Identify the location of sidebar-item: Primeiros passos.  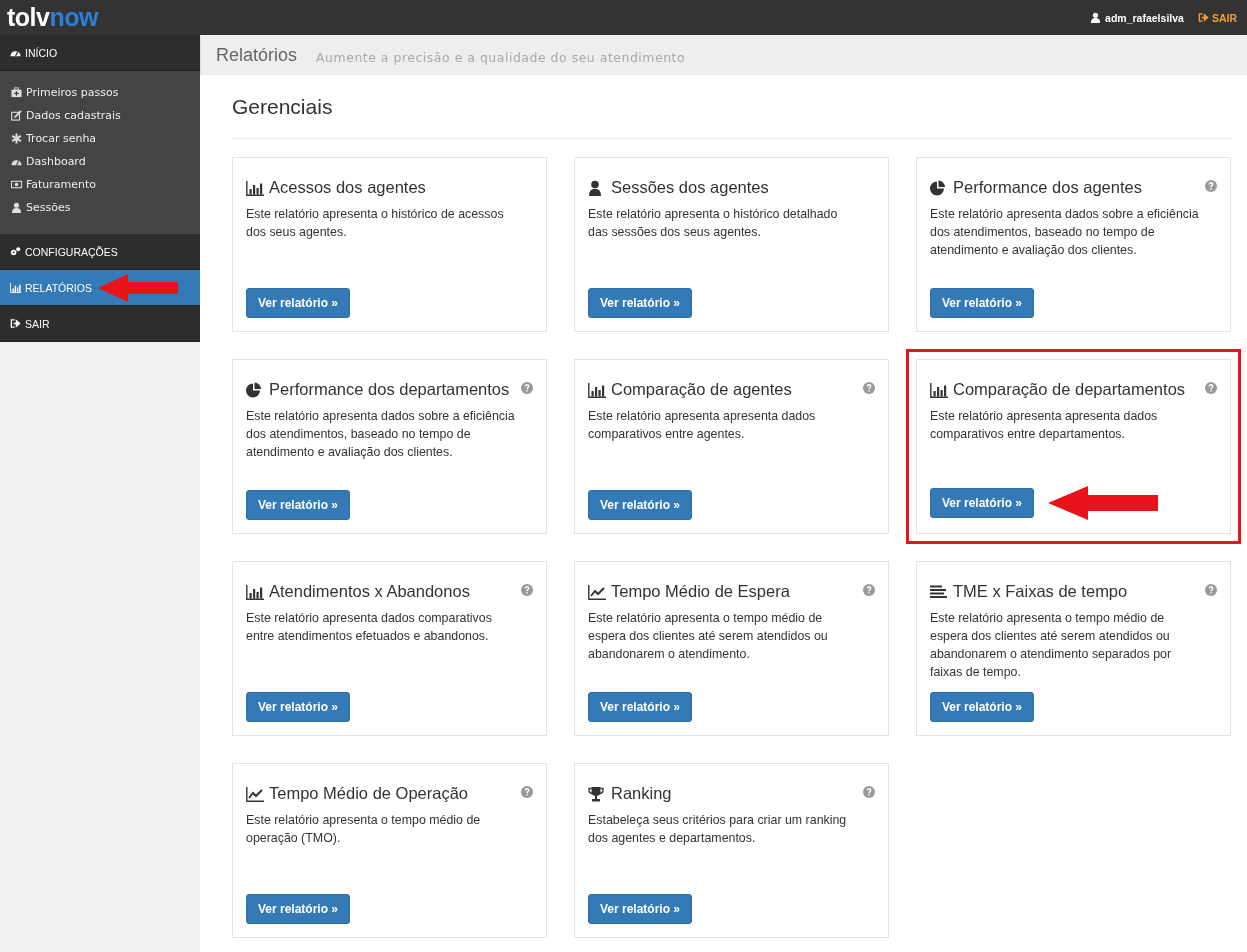
(100, 92).